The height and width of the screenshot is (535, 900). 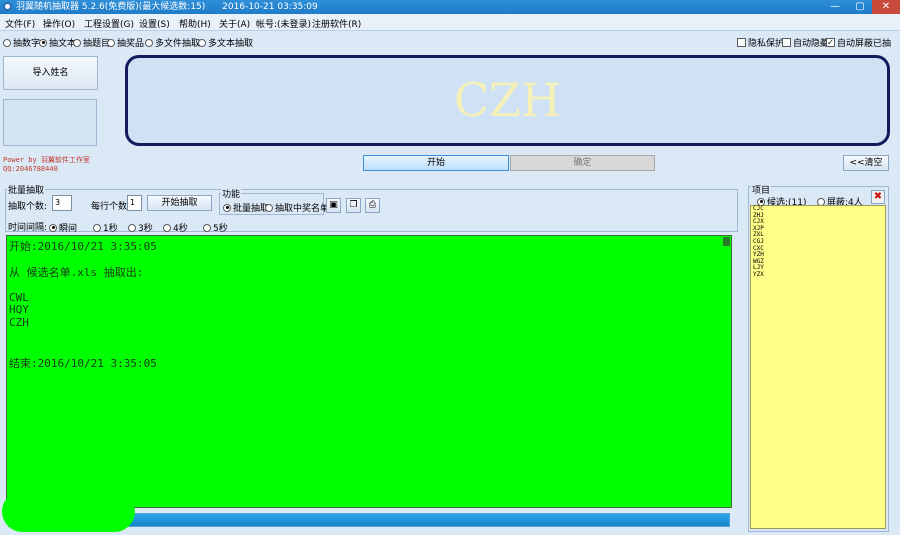 I want to click on list-item: YZH, so click(x=818, y=255).